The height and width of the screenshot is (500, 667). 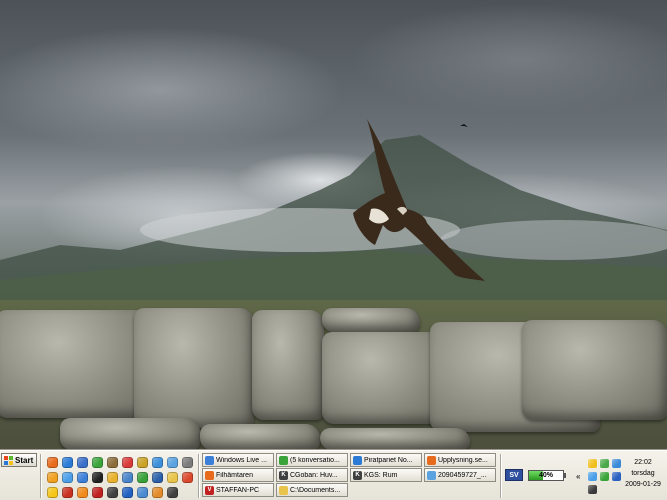 I want to click on shield-icon, so click(x=616, y=463).